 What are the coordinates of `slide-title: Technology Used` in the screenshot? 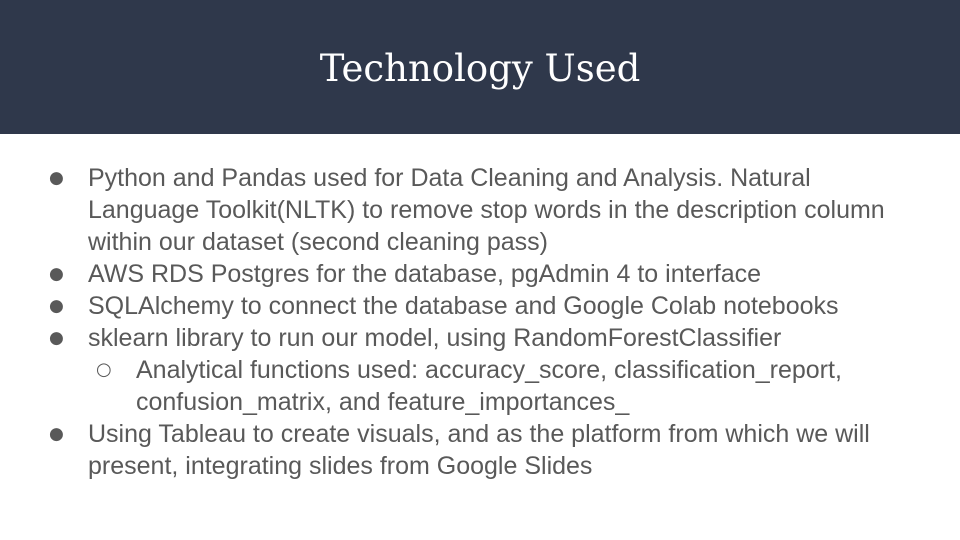 It's located at (480, 68).